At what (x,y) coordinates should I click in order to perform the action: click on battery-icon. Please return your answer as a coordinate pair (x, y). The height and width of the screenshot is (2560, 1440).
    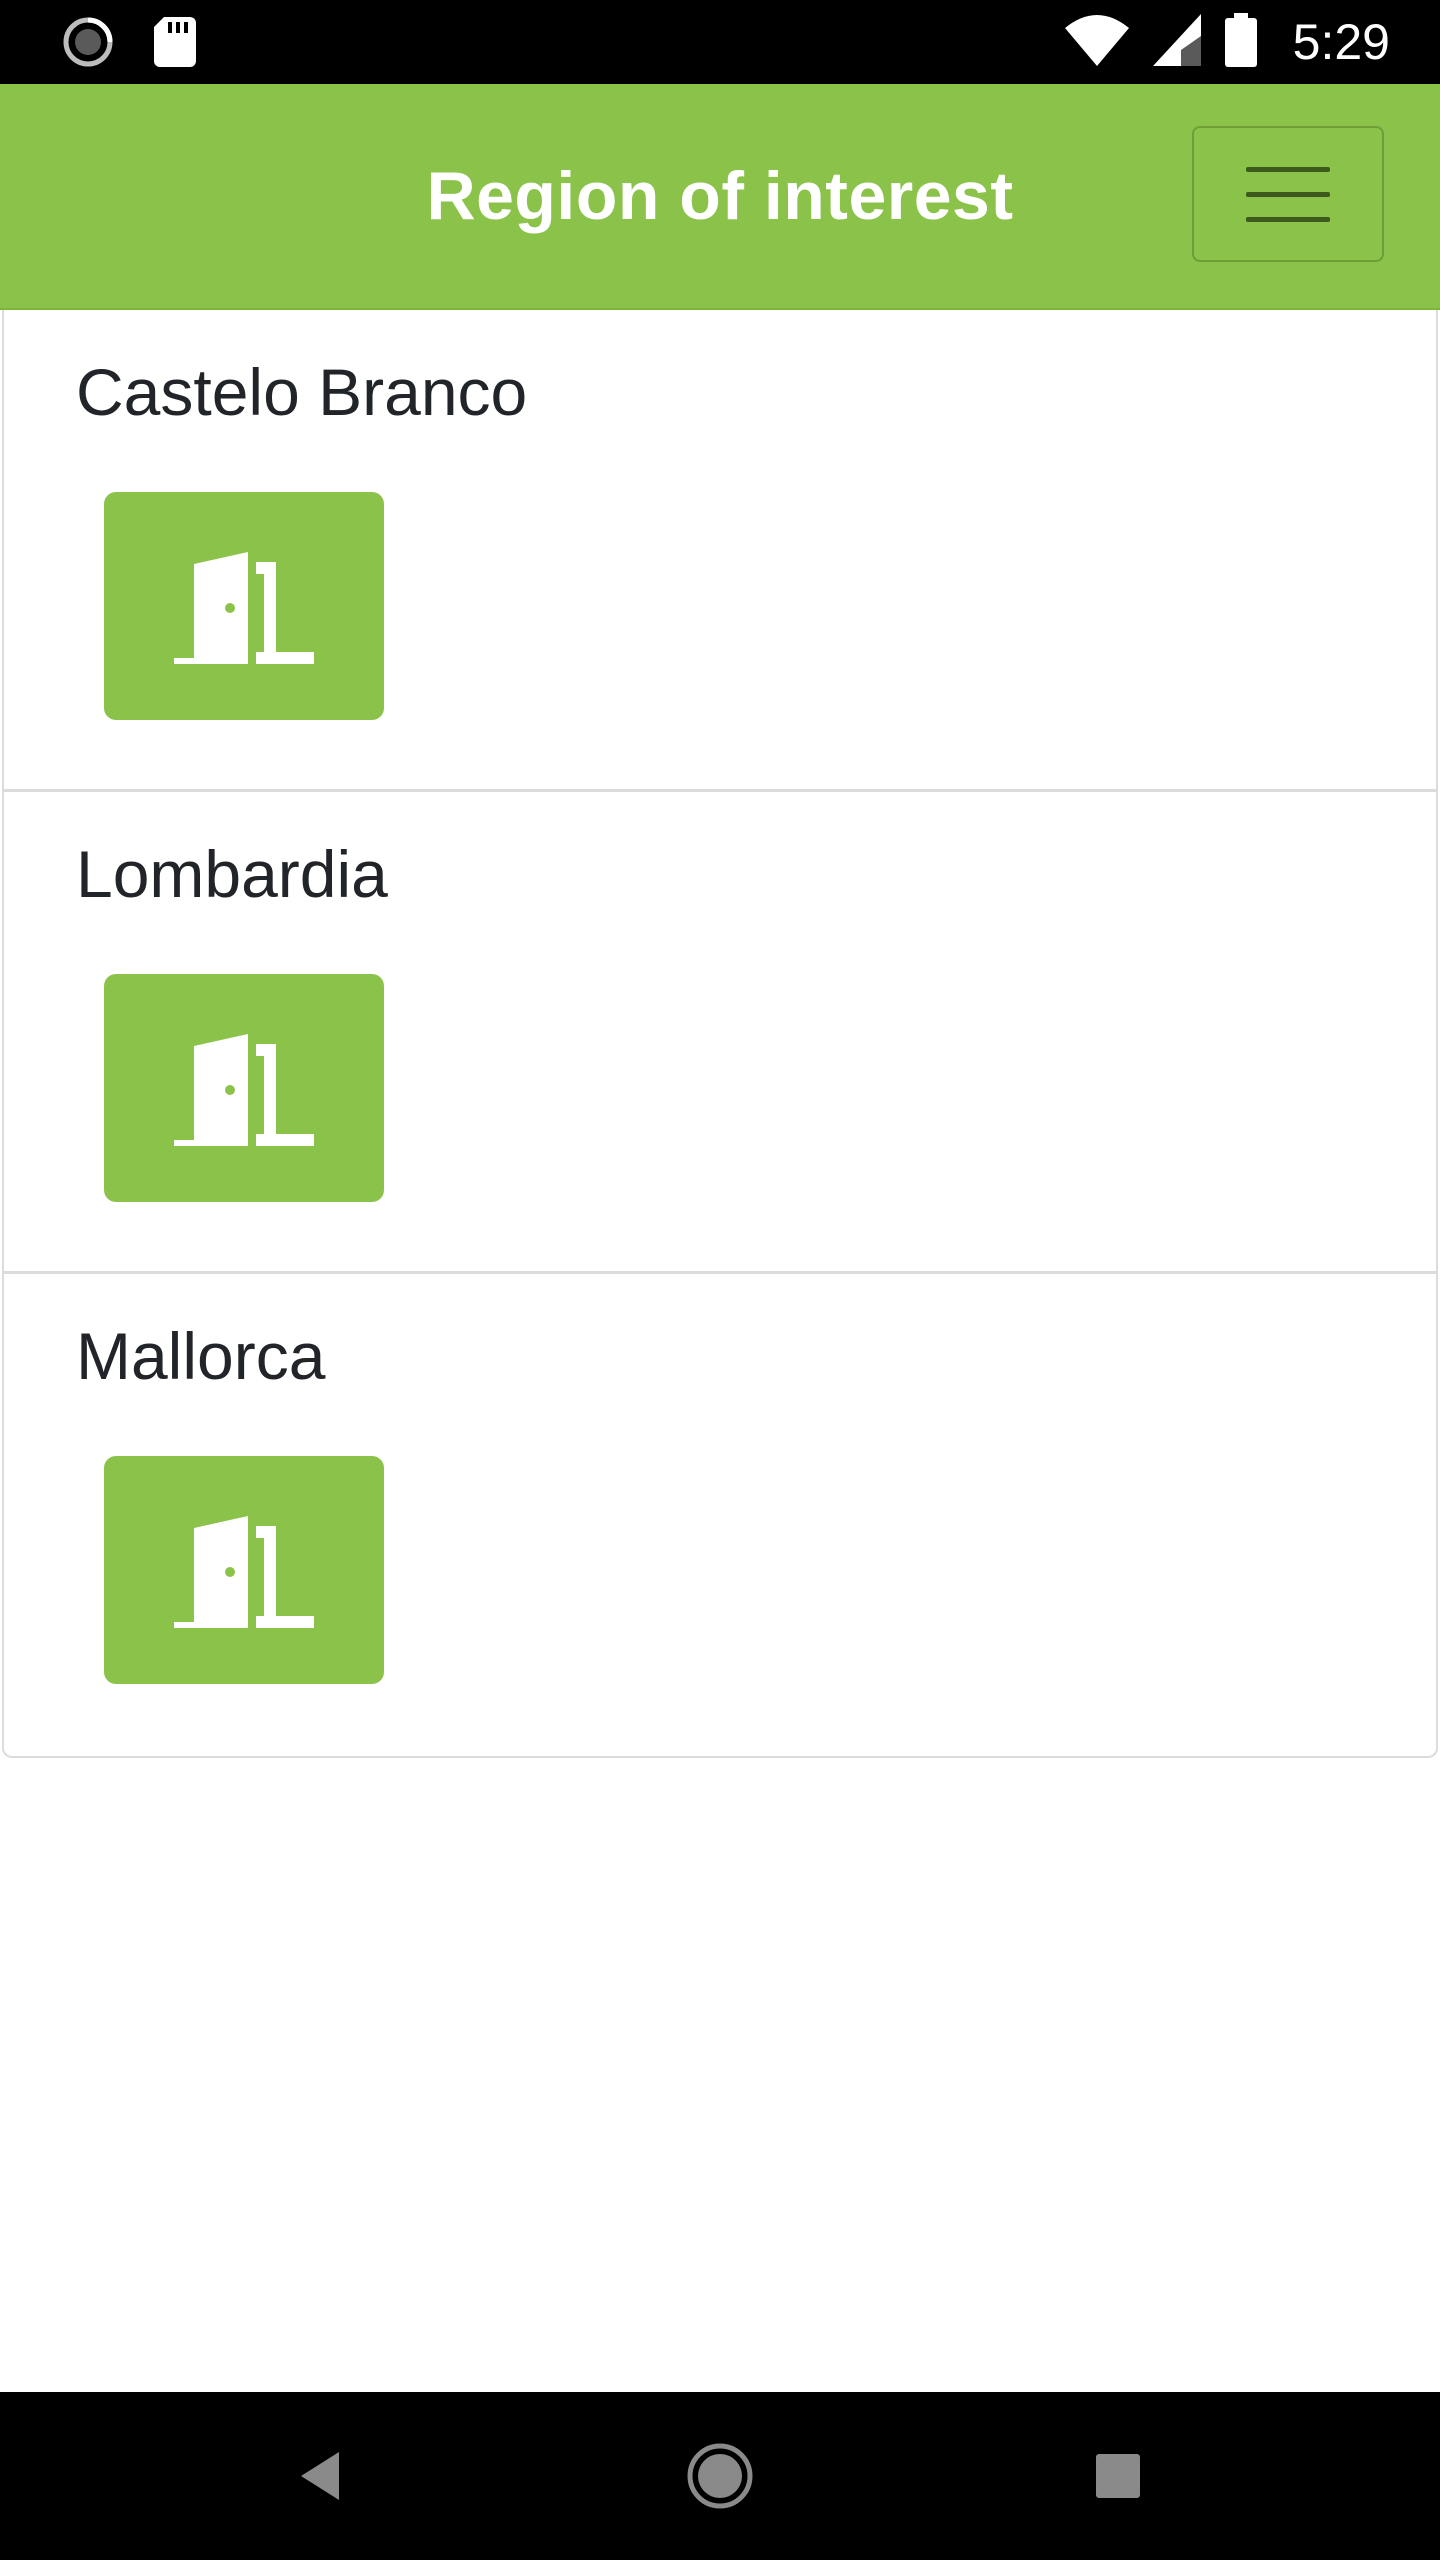
    Looking at the image, I should click on (1240, 42).